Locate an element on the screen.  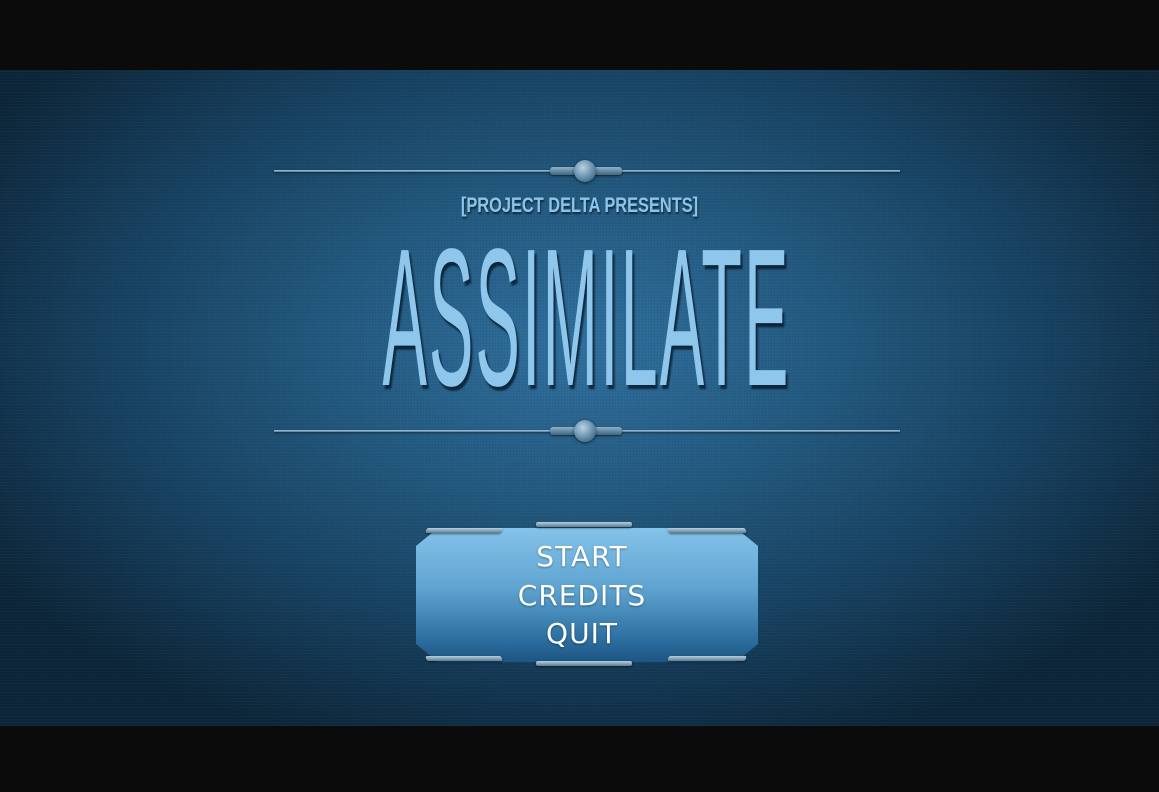
bottom-divider-rail is located at coordinates (587, 431).